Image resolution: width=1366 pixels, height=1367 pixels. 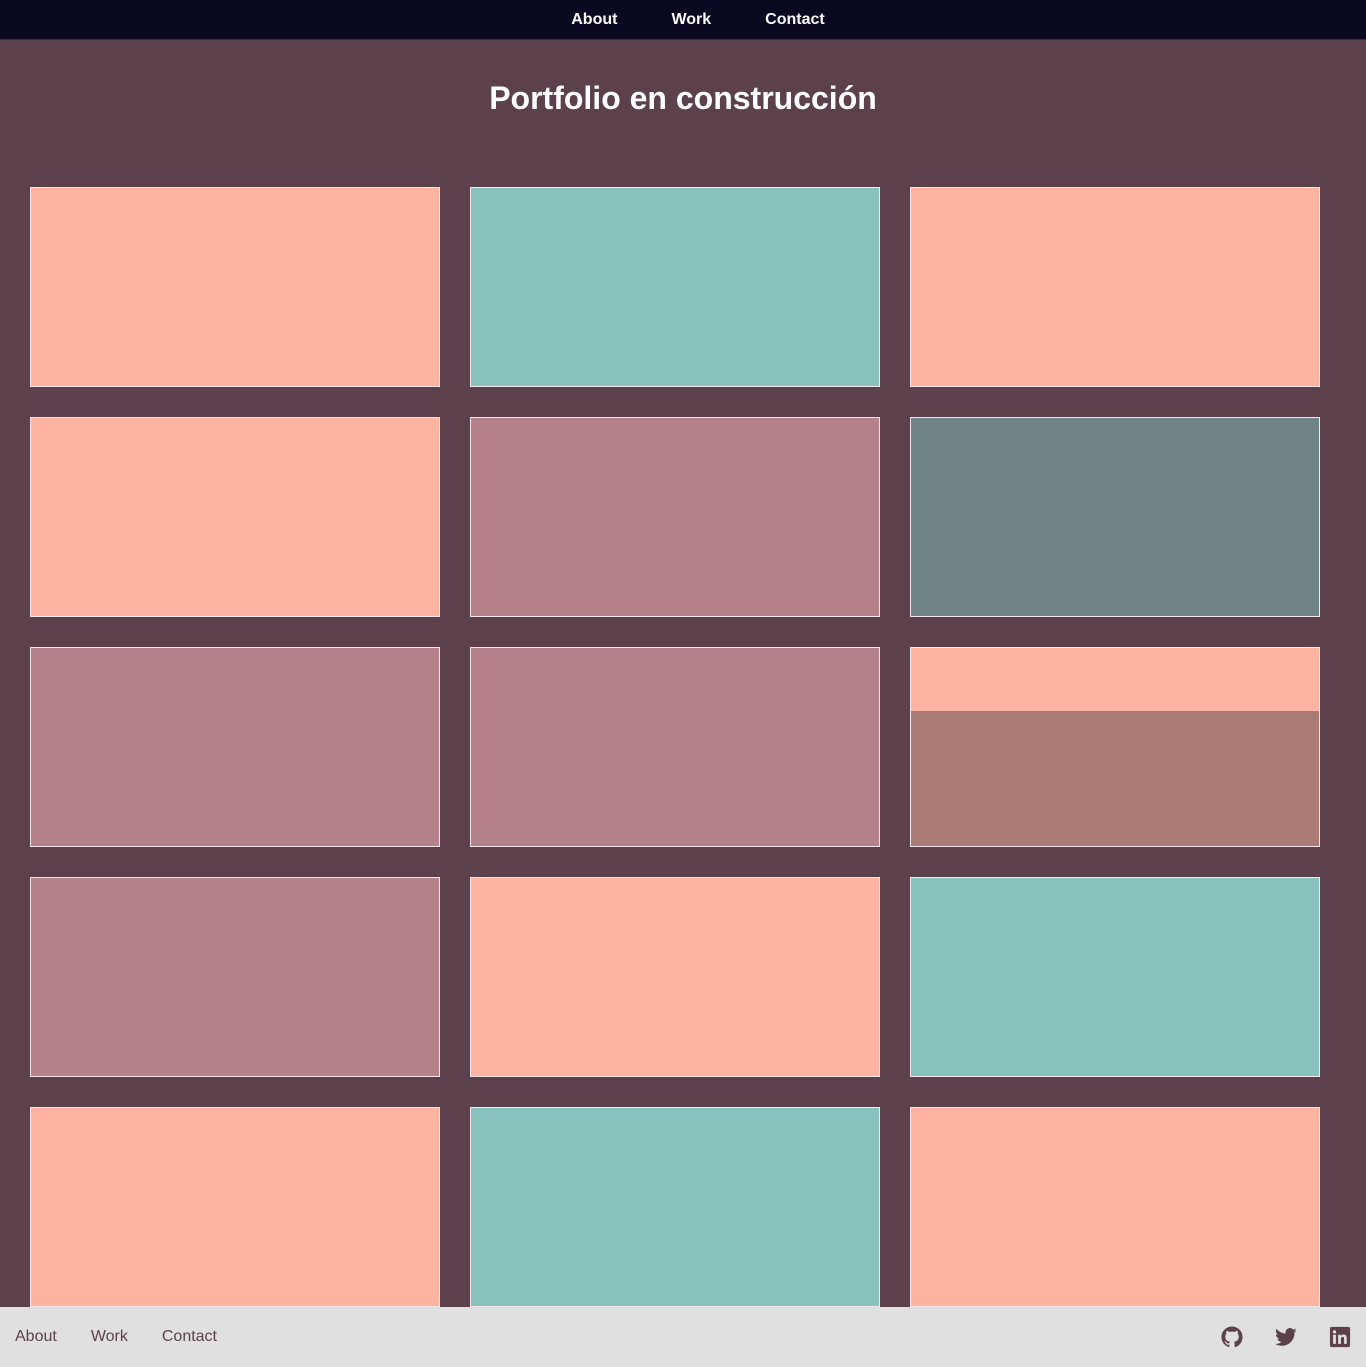 What do you see at coordinates (1232, 1337) in the screenshot?
I see `github-icon` at bounding box center [1232, 1337].